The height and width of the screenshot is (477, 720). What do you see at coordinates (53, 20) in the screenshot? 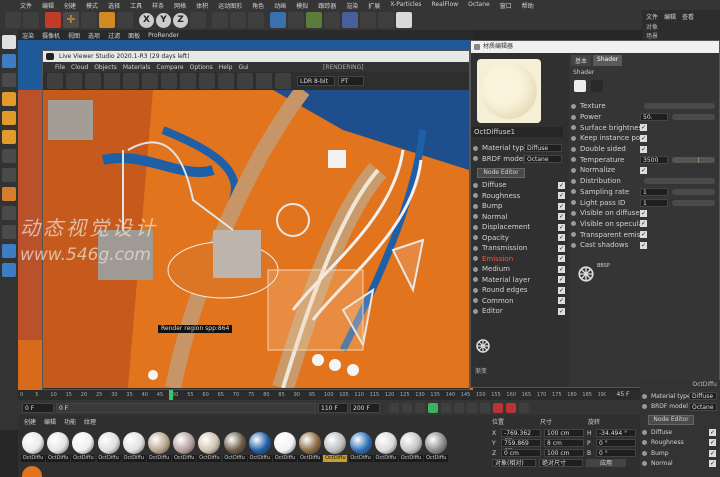
I see `select-tool-icon` at bounding box center [53, 20].